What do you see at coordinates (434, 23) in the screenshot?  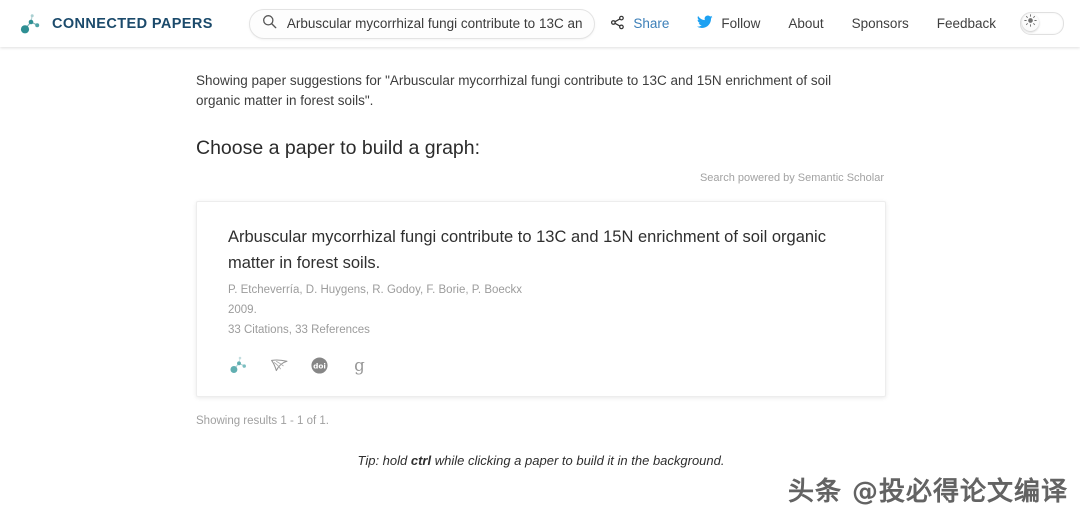 I see `search-input` at bounding box center [434, 23].